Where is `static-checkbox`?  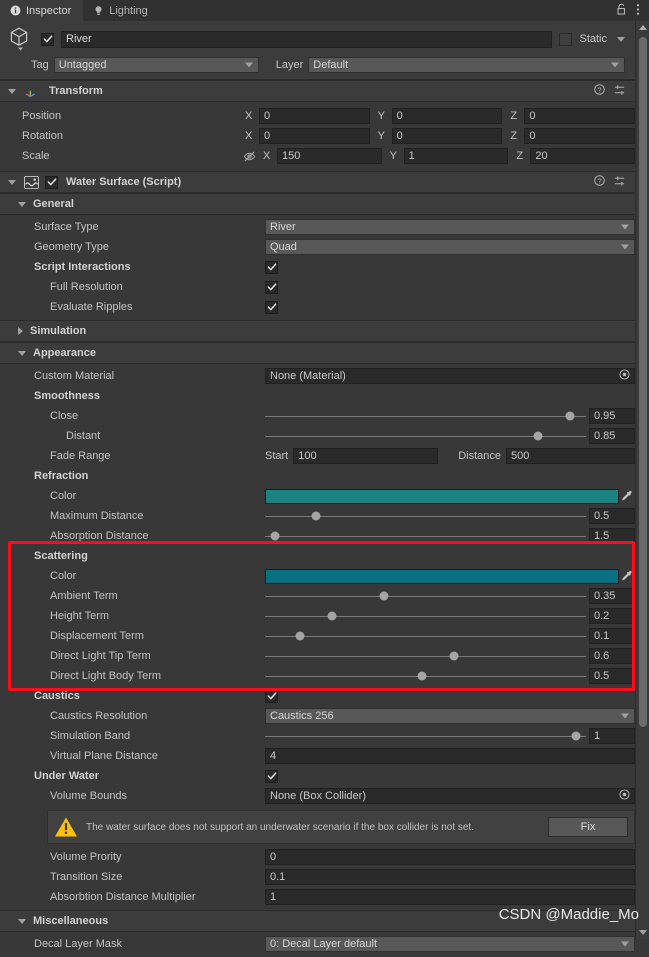 static-checkbox is located at coordinates (566, 39).